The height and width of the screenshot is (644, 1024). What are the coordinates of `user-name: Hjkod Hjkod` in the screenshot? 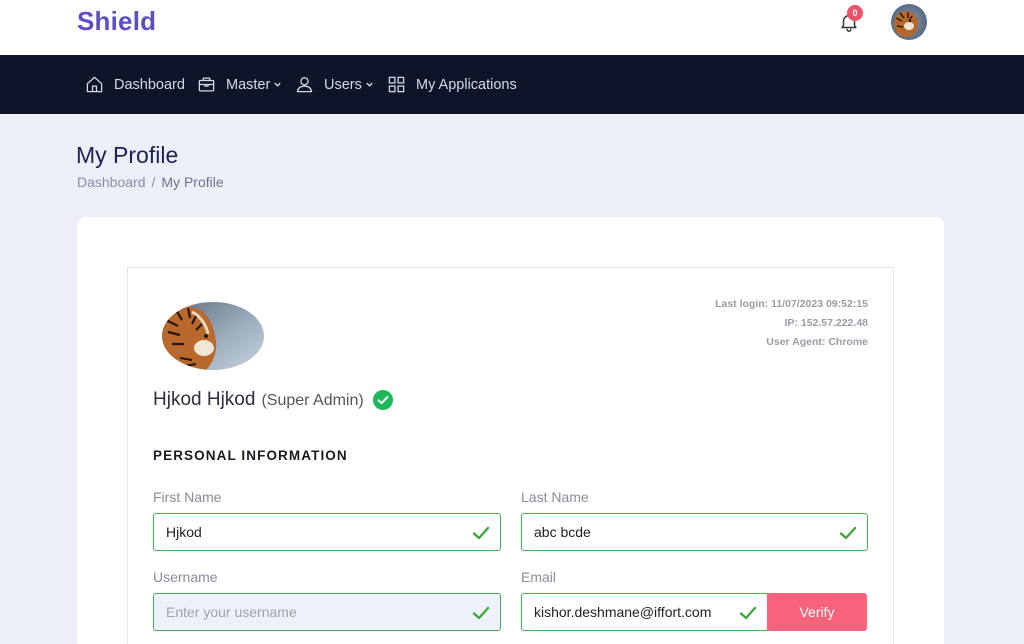 It's located at (204, 399).